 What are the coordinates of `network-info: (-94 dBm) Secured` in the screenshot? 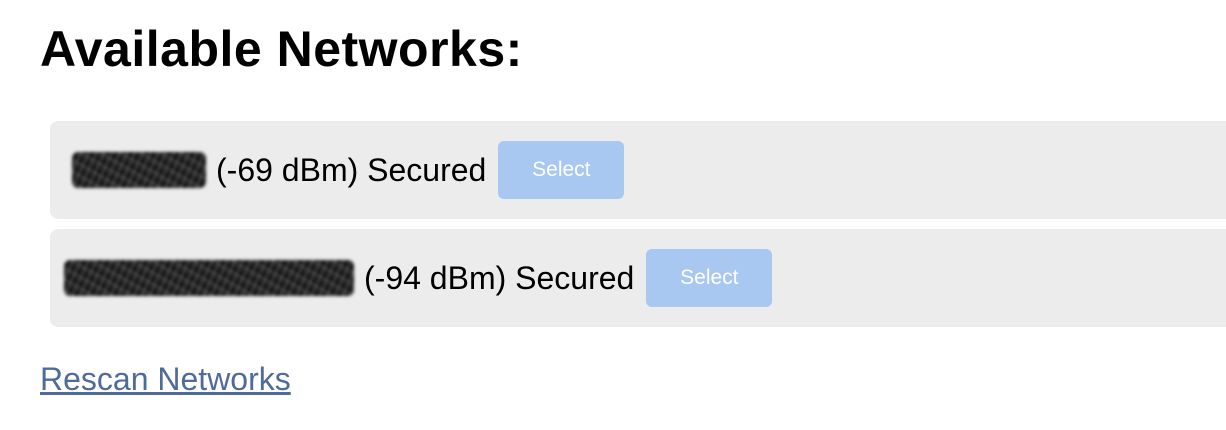 It's located at (499, 278).